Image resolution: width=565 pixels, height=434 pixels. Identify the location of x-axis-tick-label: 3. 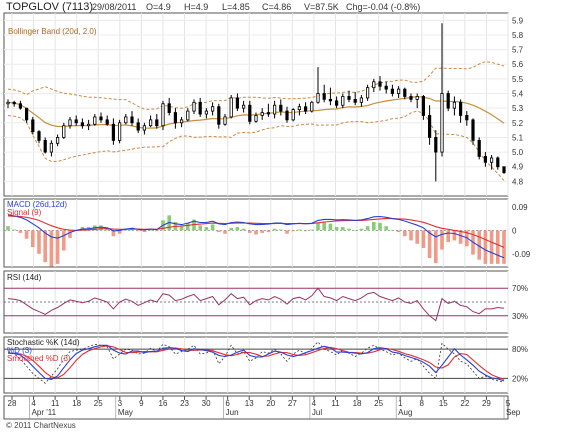
(120, 403).